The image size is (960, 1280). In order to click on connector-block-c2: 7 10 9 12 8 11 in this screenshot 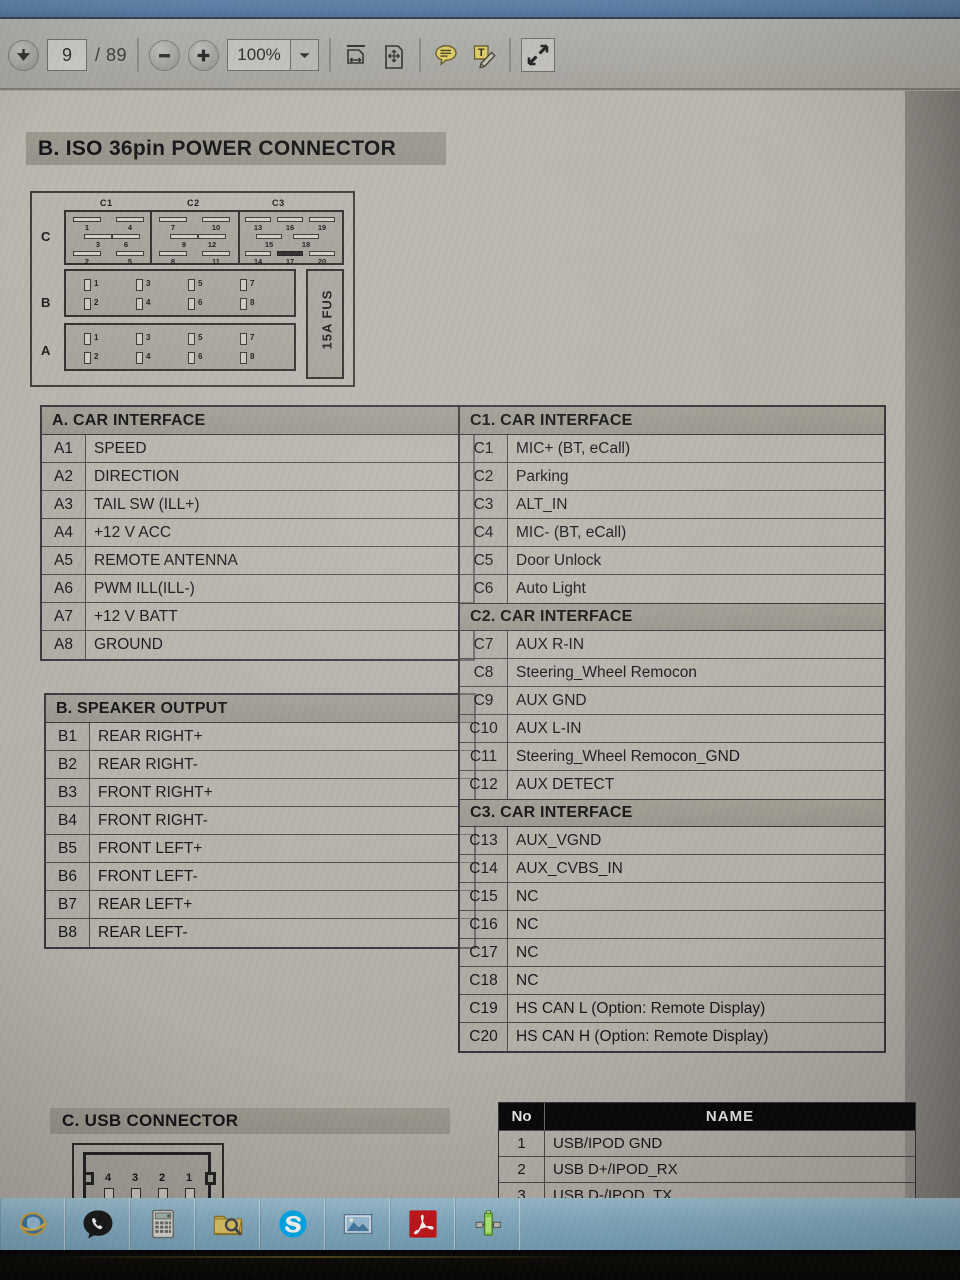, I will do `click(196, 238)`.